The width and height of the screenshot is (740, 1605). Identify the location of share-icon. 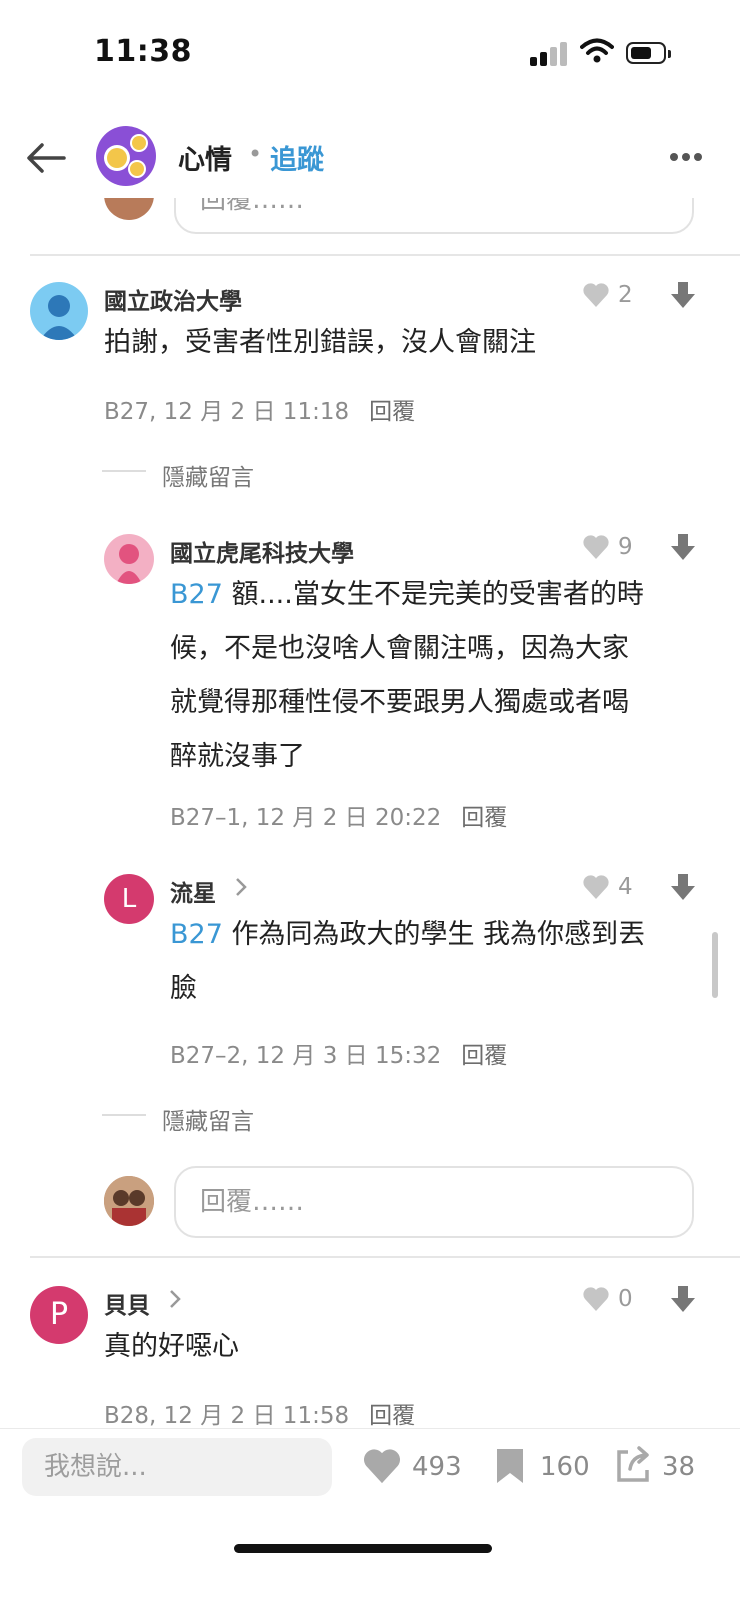
(634, 1466).